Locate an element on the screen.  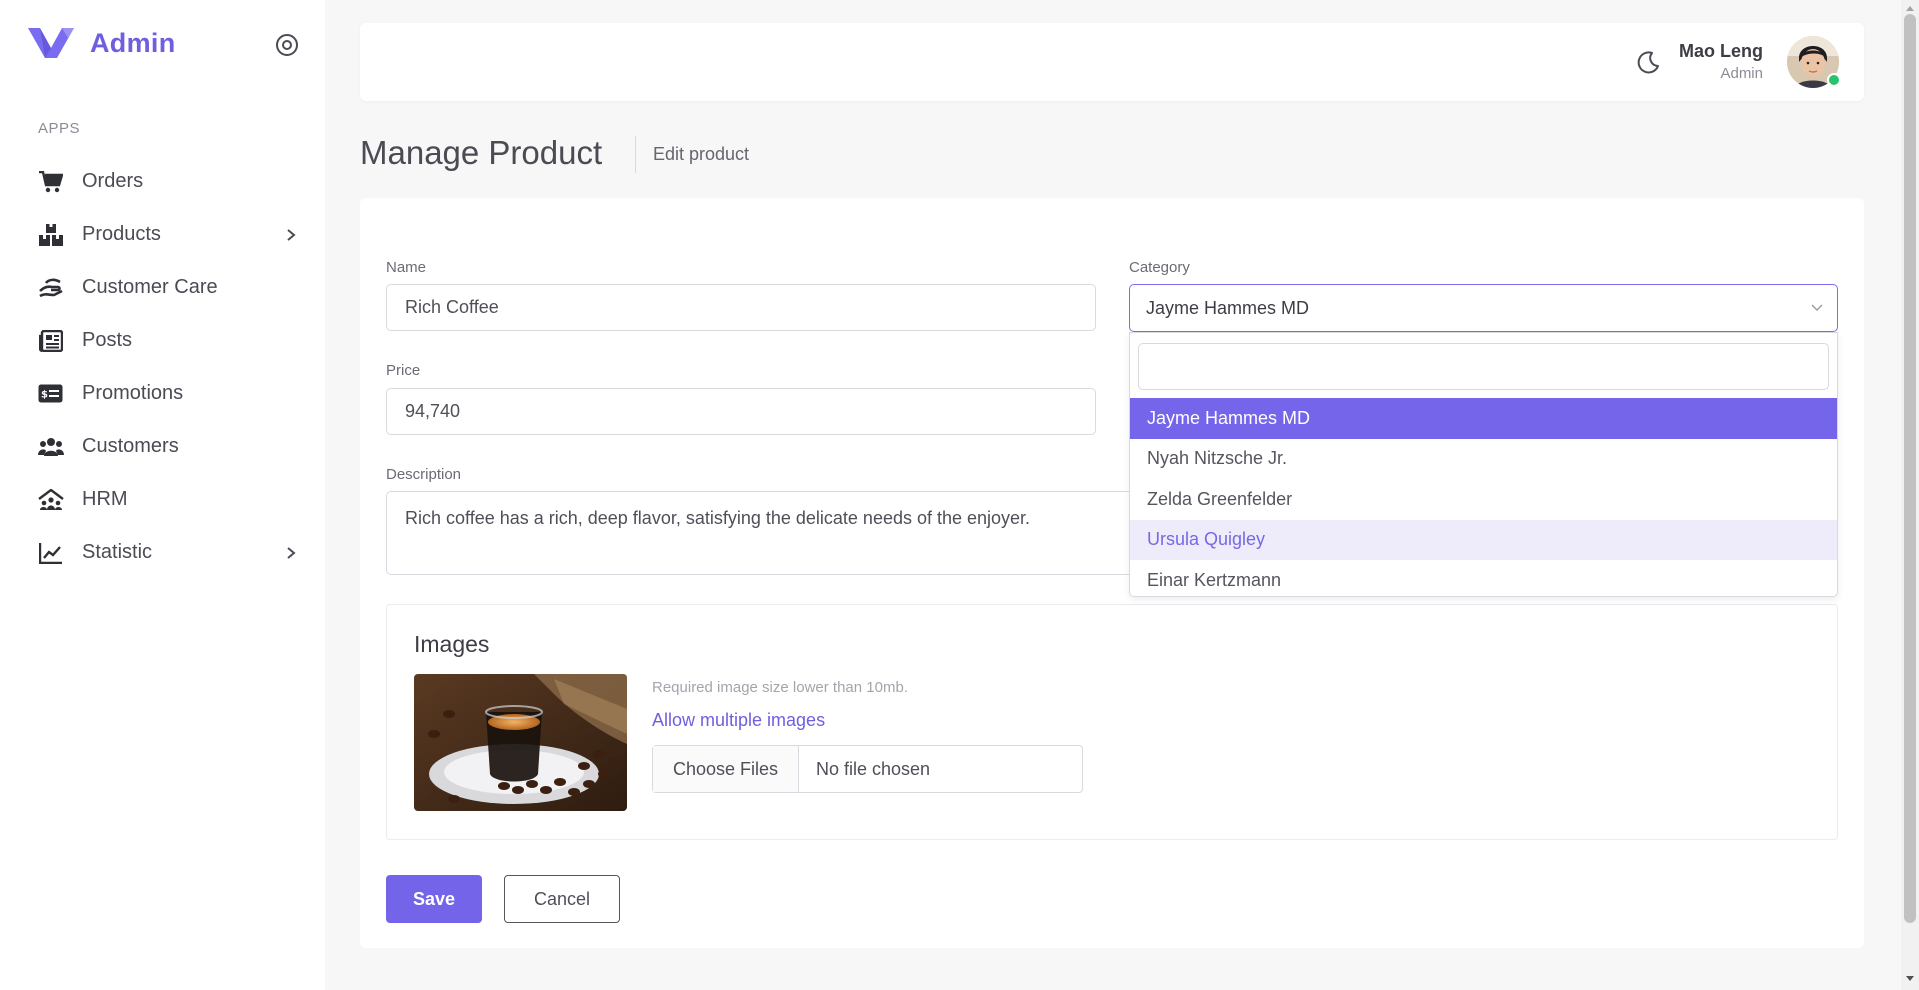
sidebar-section-title: APPS is located at coordinates (59, 128).